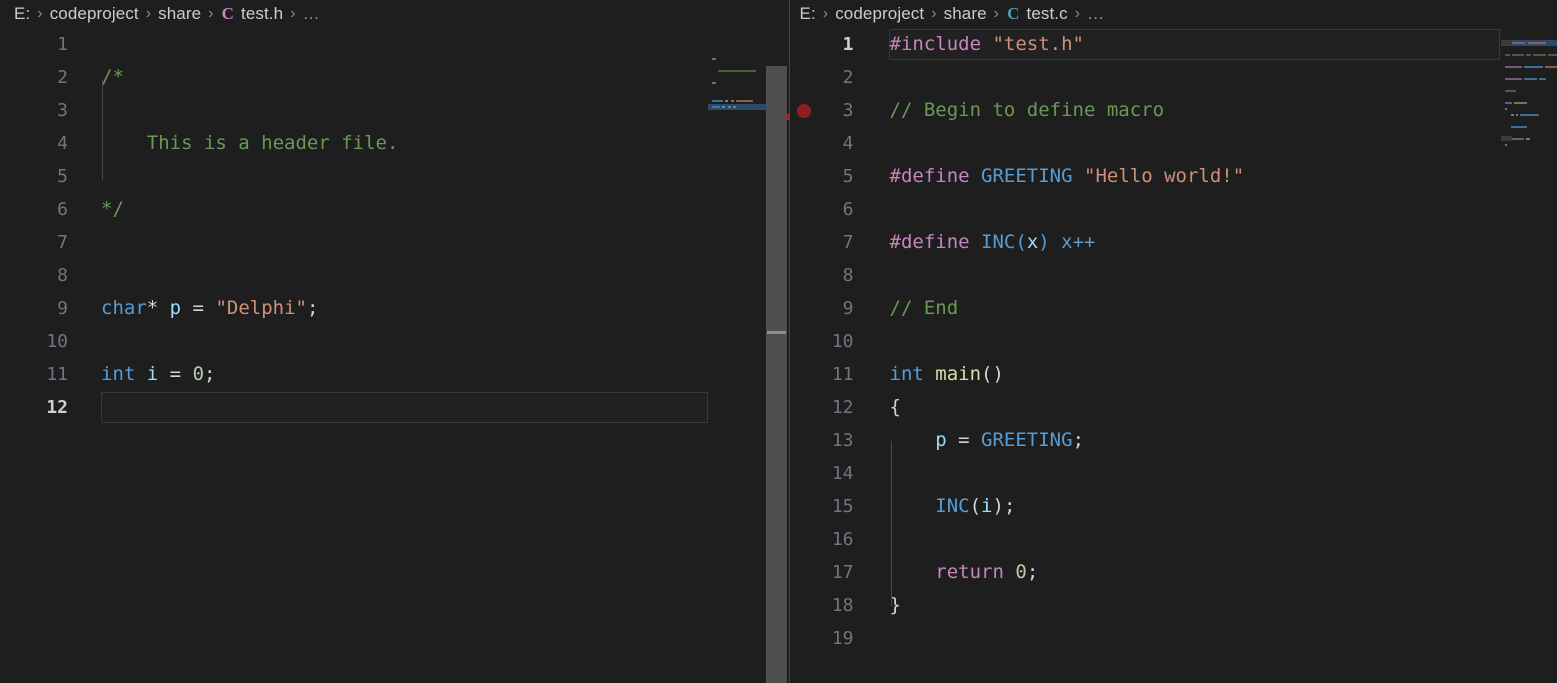  What do you see at coordinates (250, 143) in the screenshot?
I see `line-text: This is a header file.` at bounding box center [250, 143].